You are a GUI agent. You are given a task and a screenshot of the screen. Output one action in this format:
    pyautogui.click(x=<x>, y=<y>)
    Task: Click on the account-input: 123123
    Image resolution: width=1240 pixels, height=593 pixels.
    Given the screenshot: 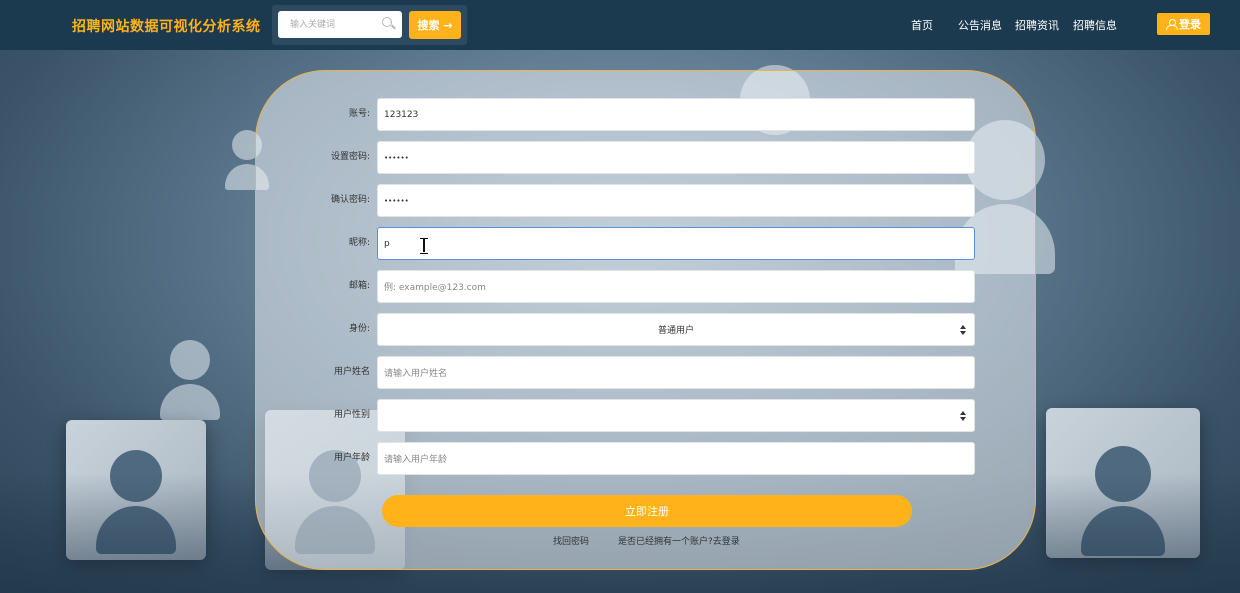 What is the action you would take?
    pyautogui.click(x=676, y=114)
    